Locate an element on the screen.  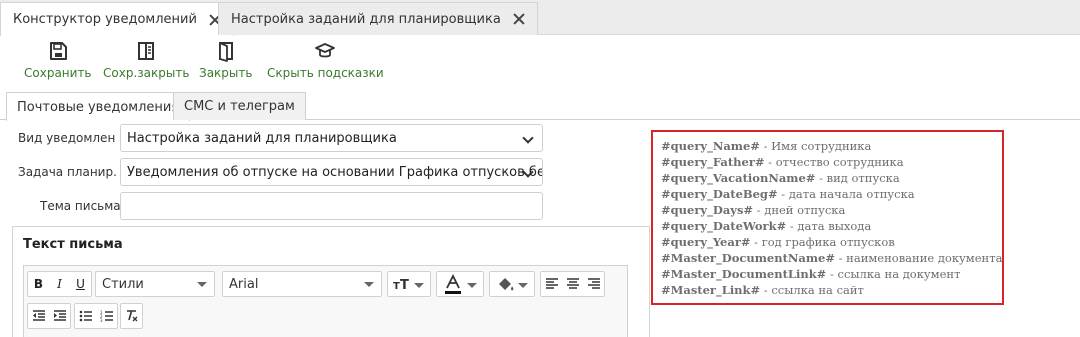
hint-line: #Master_Link# - ссылка на сайт is located at coordinates (827, 290).